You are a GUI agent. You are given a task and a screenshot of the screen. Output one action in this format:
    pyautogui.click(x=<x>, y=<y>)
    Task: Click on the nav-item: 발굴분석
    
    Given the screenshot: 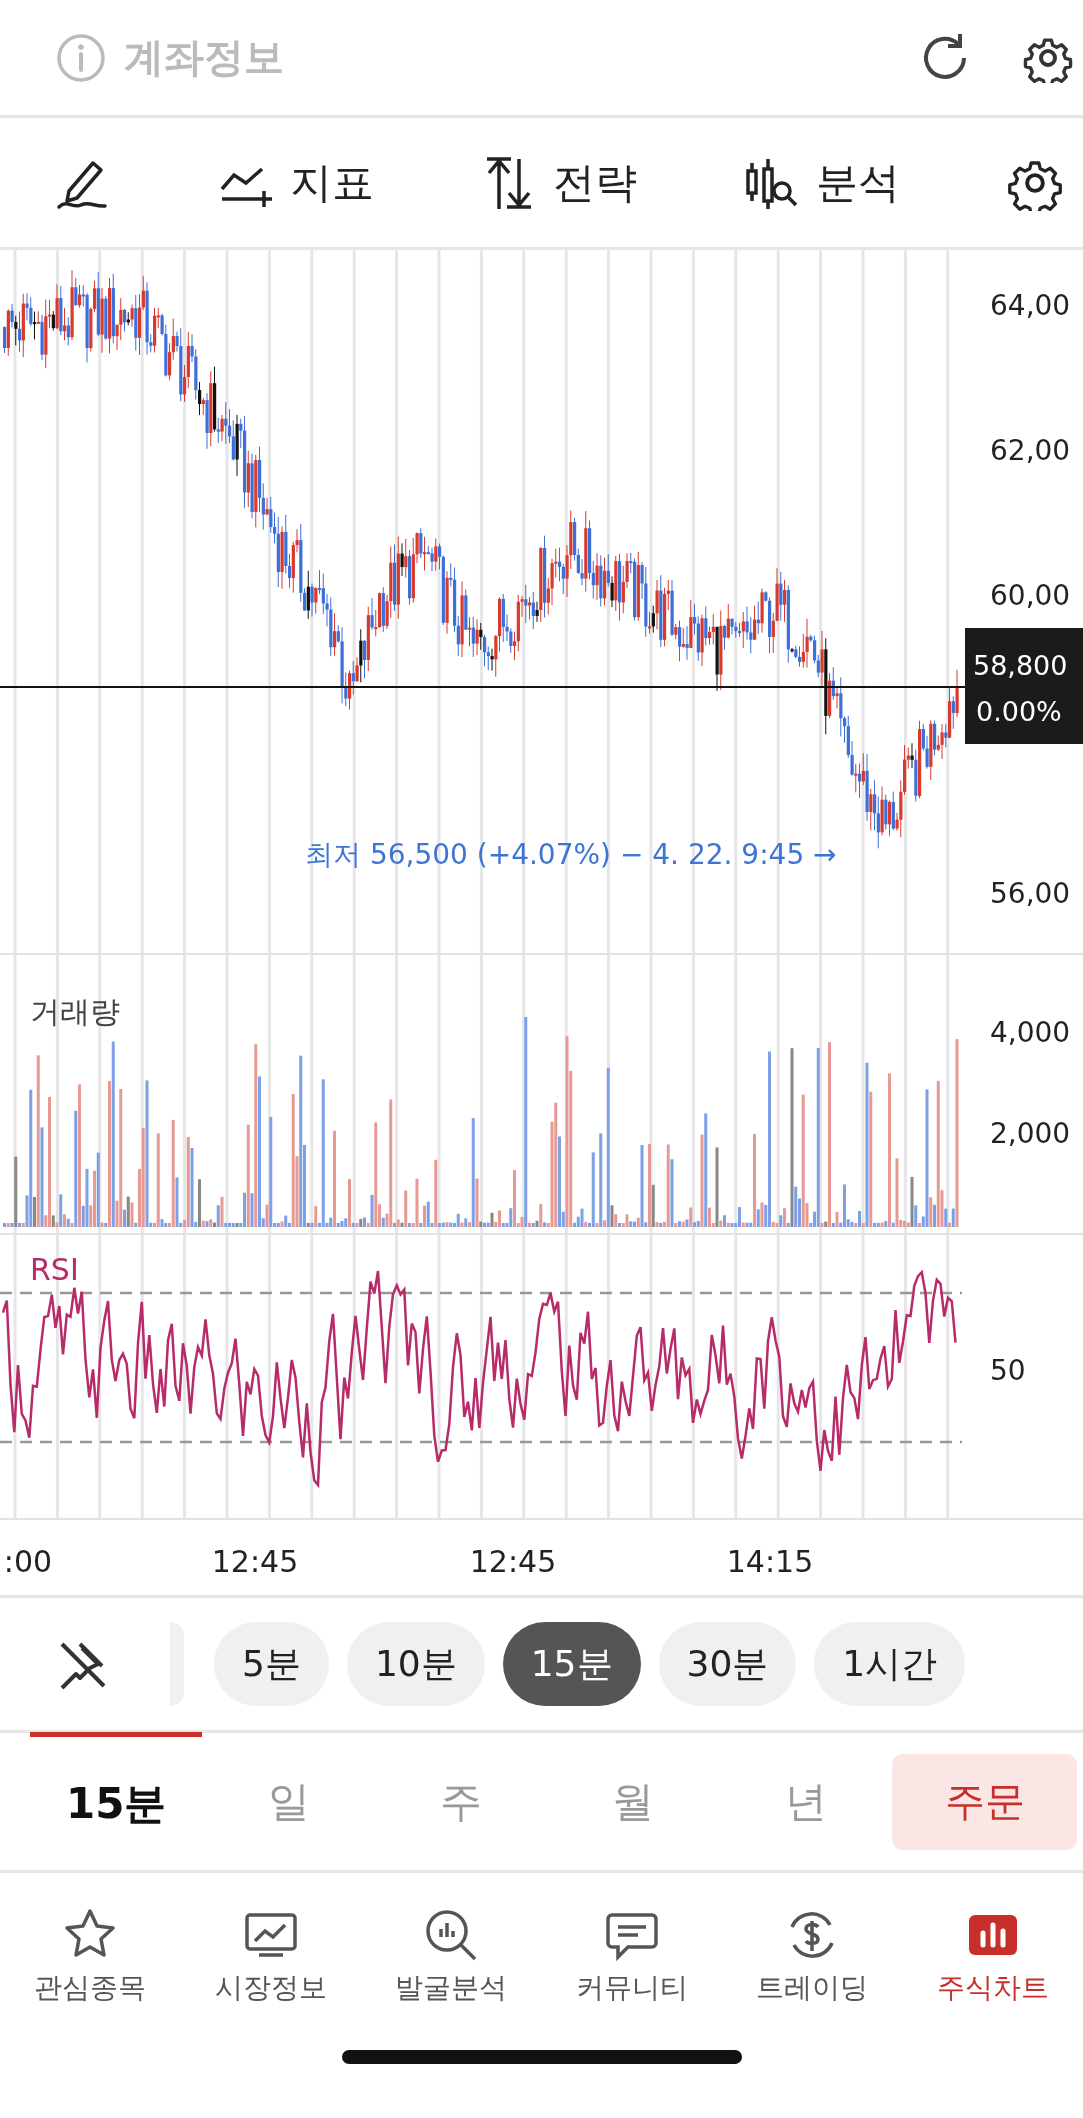 What is the action you would take?
    pyautogui.click(x=451, y=1956)
    